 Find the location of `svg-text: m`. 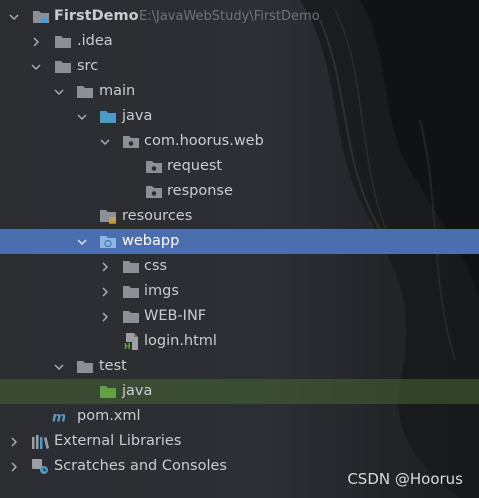

svg-text: m is located at coordinates (59, 417).